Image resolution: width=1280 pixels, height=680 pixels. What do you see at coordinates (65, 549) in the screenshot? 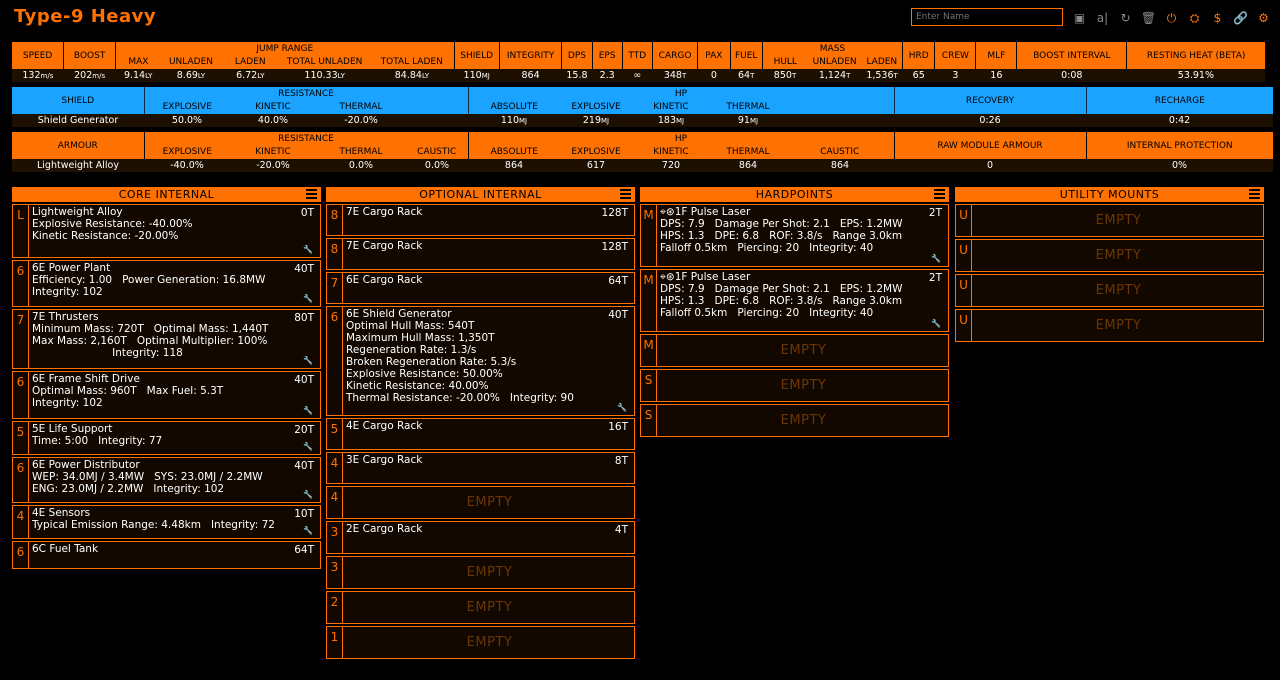
I see `module-name-text: 6C Fuel Tank` at bounding box center [65, 549].